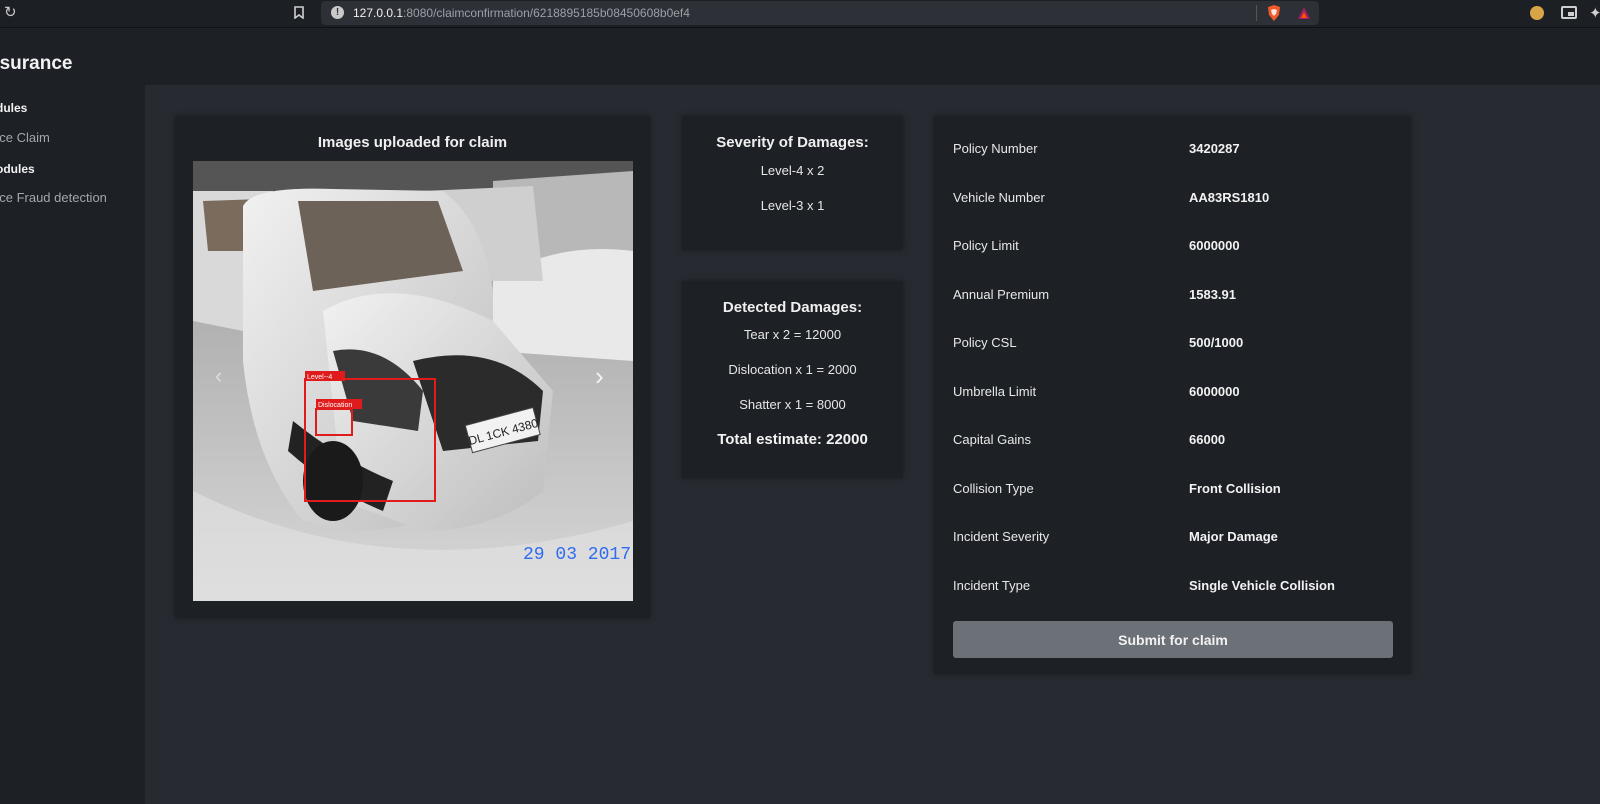 Image resolution: width=1600 pixels, height=804 pixels. What do you see at coordinates (1216, 342) in the screenshot?
I see `policy-csl-value: 500/1000` at bounding box center [1216, 342].